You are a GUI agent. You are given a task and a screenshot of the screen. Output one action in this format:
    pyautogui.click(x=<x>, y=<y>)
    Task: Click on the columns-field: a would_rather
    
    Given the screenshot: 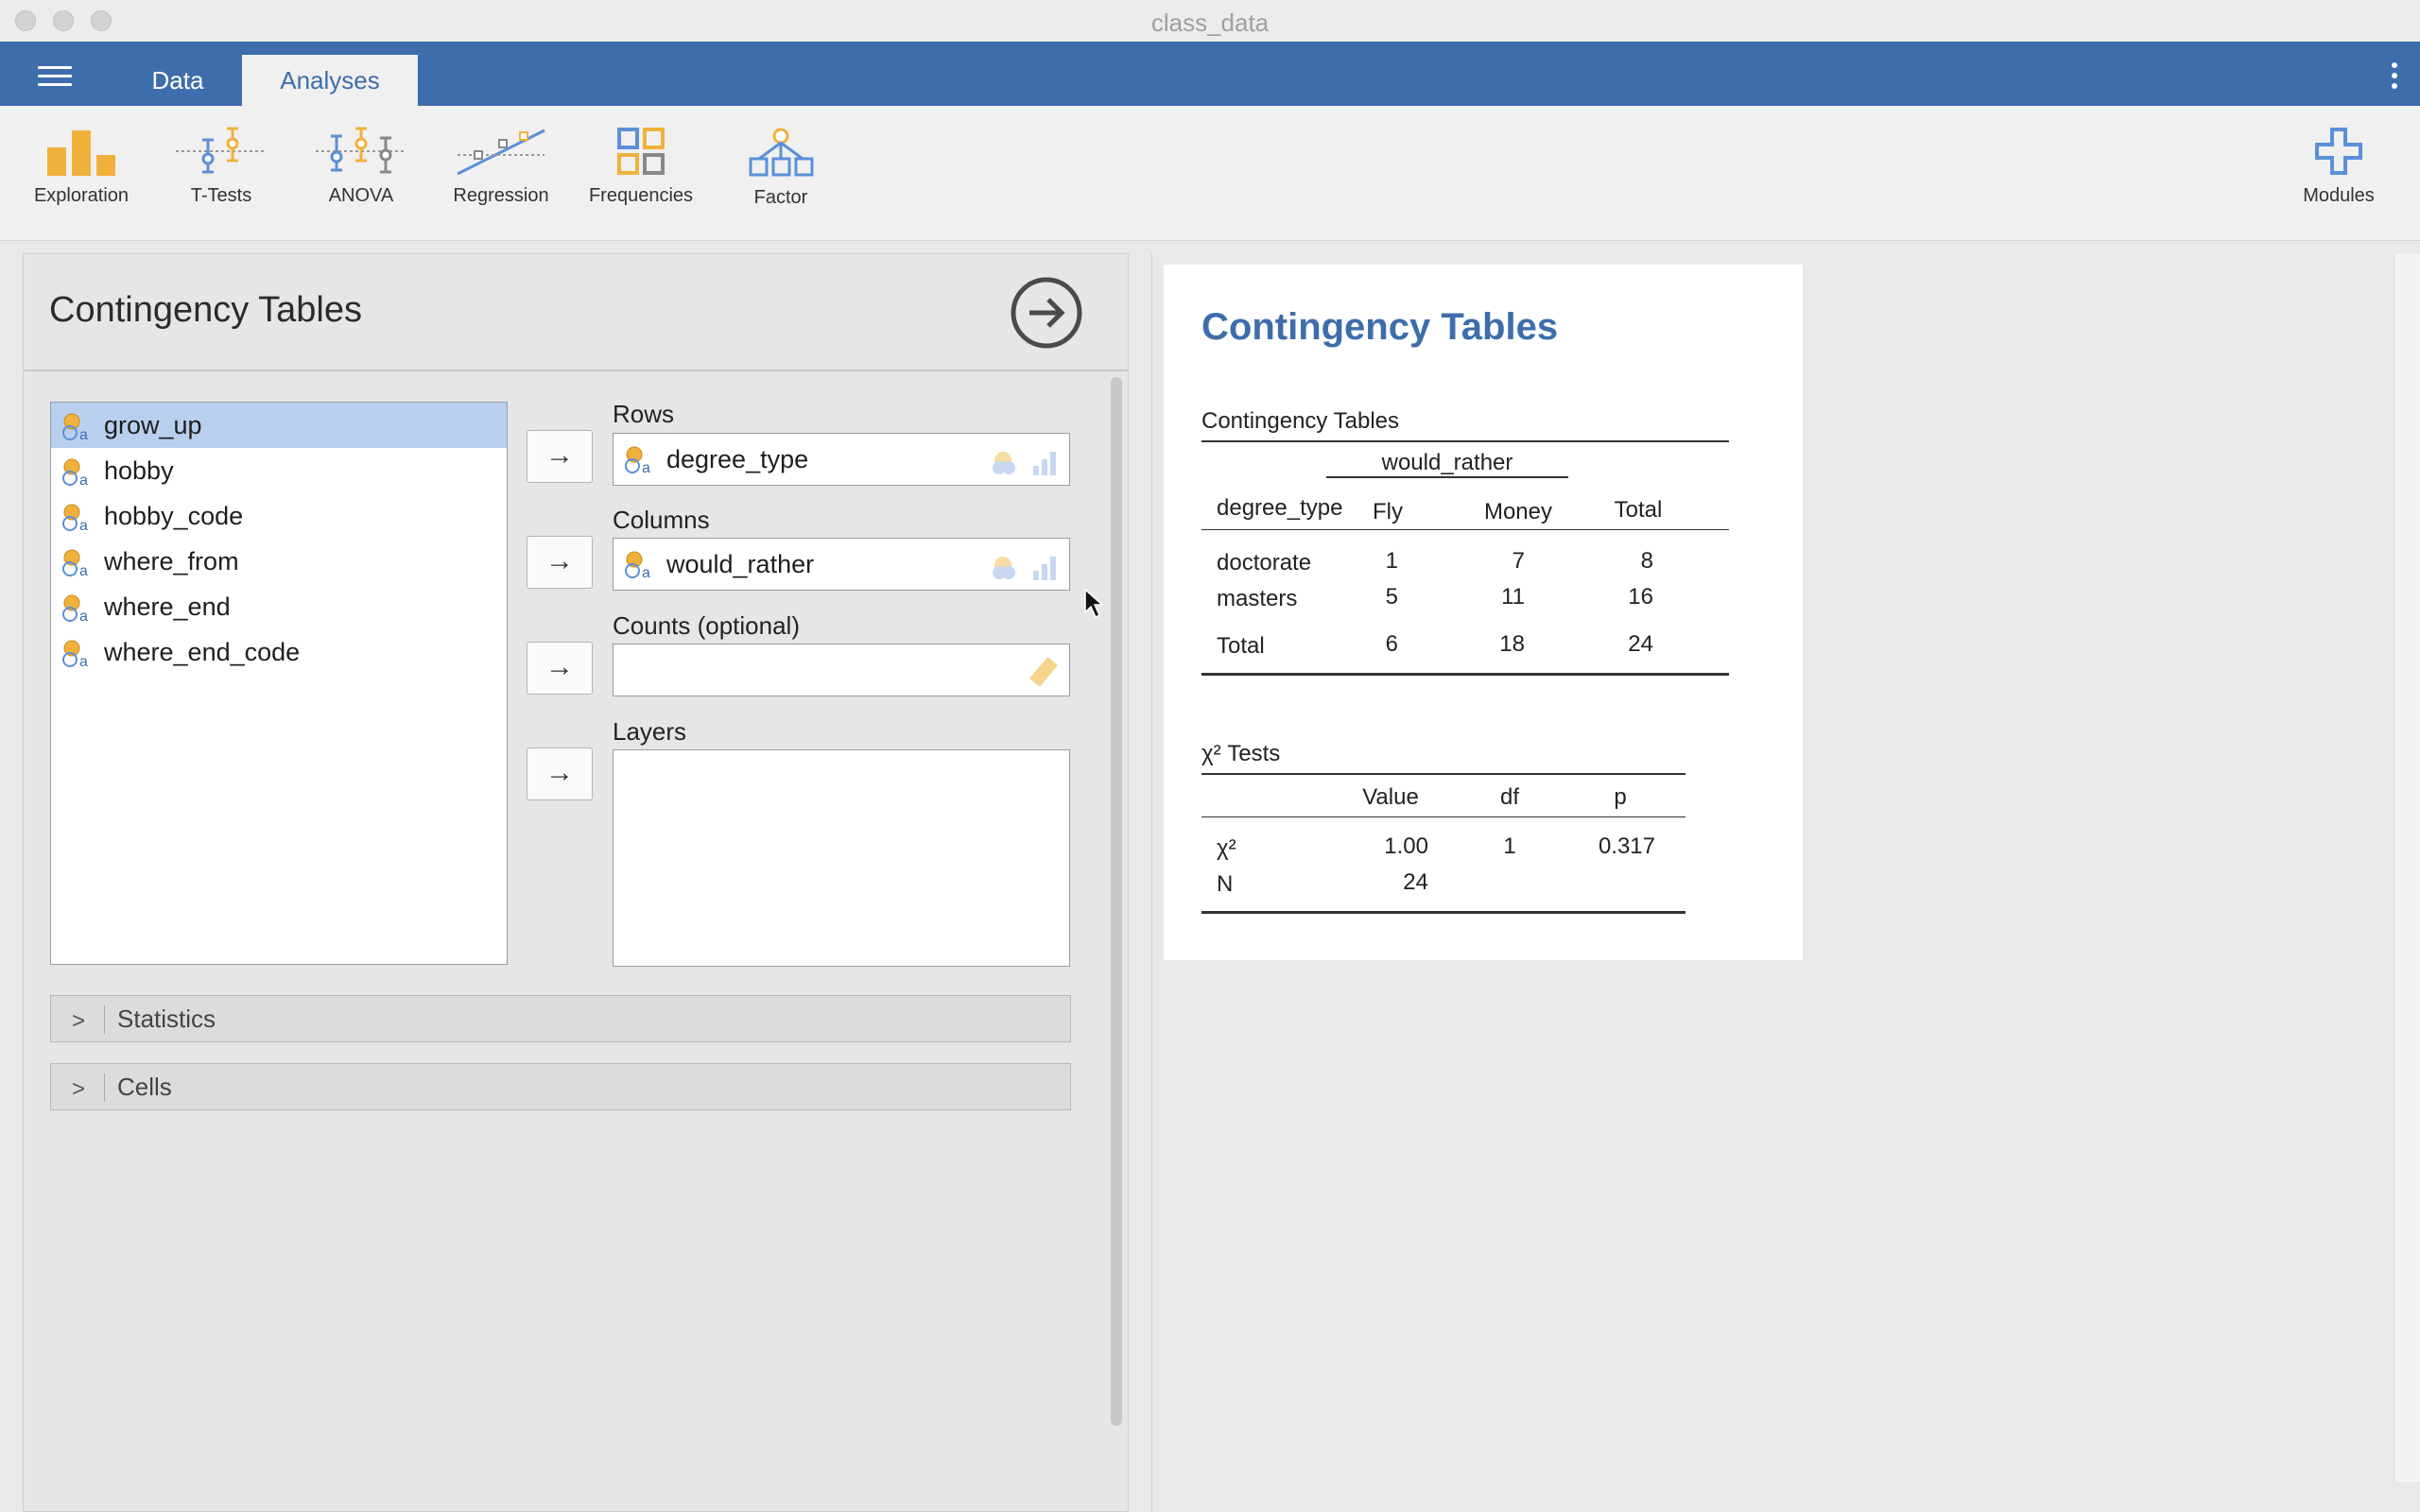 What is the action you would take?
    pyautogui.click(x=842, y=564)
    